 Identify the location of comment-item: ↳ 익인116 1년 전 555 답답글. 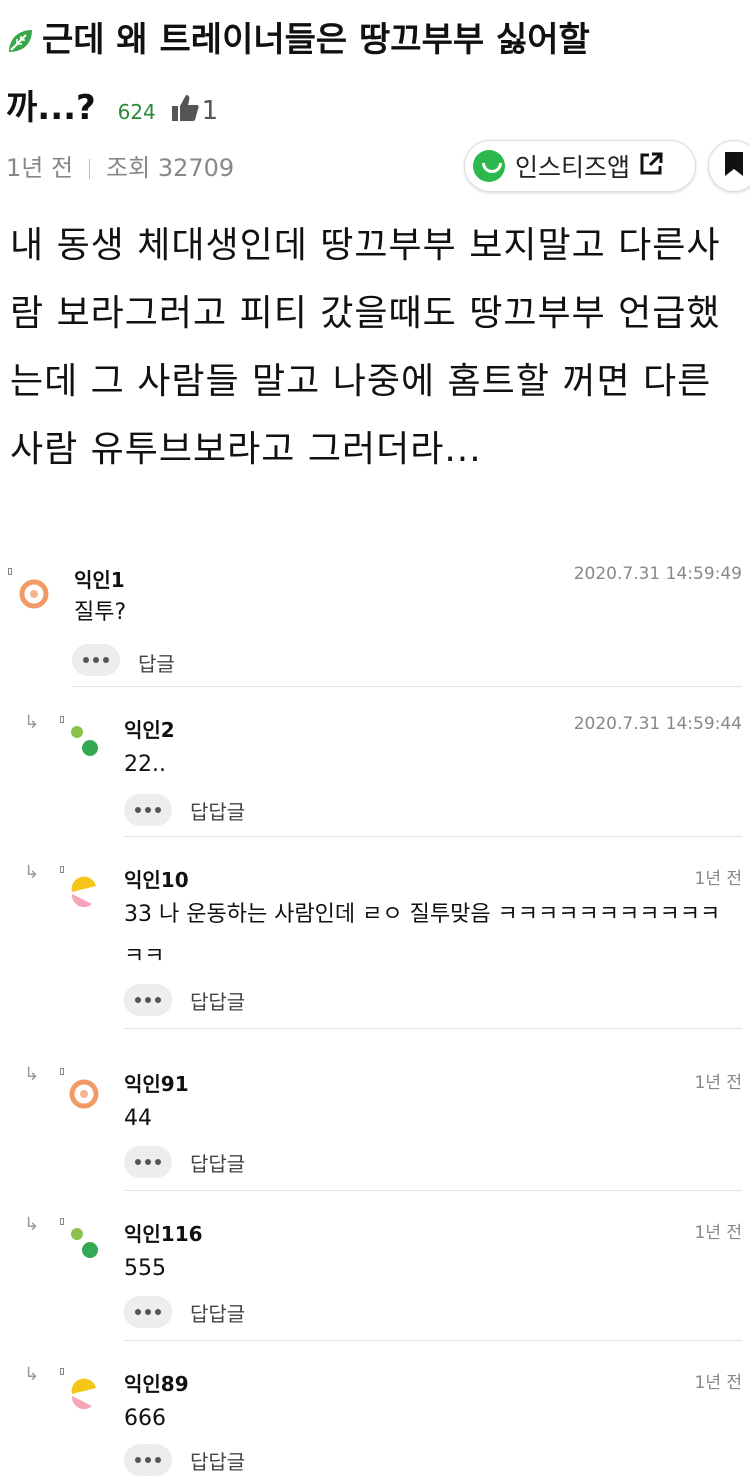
(375, 1277).